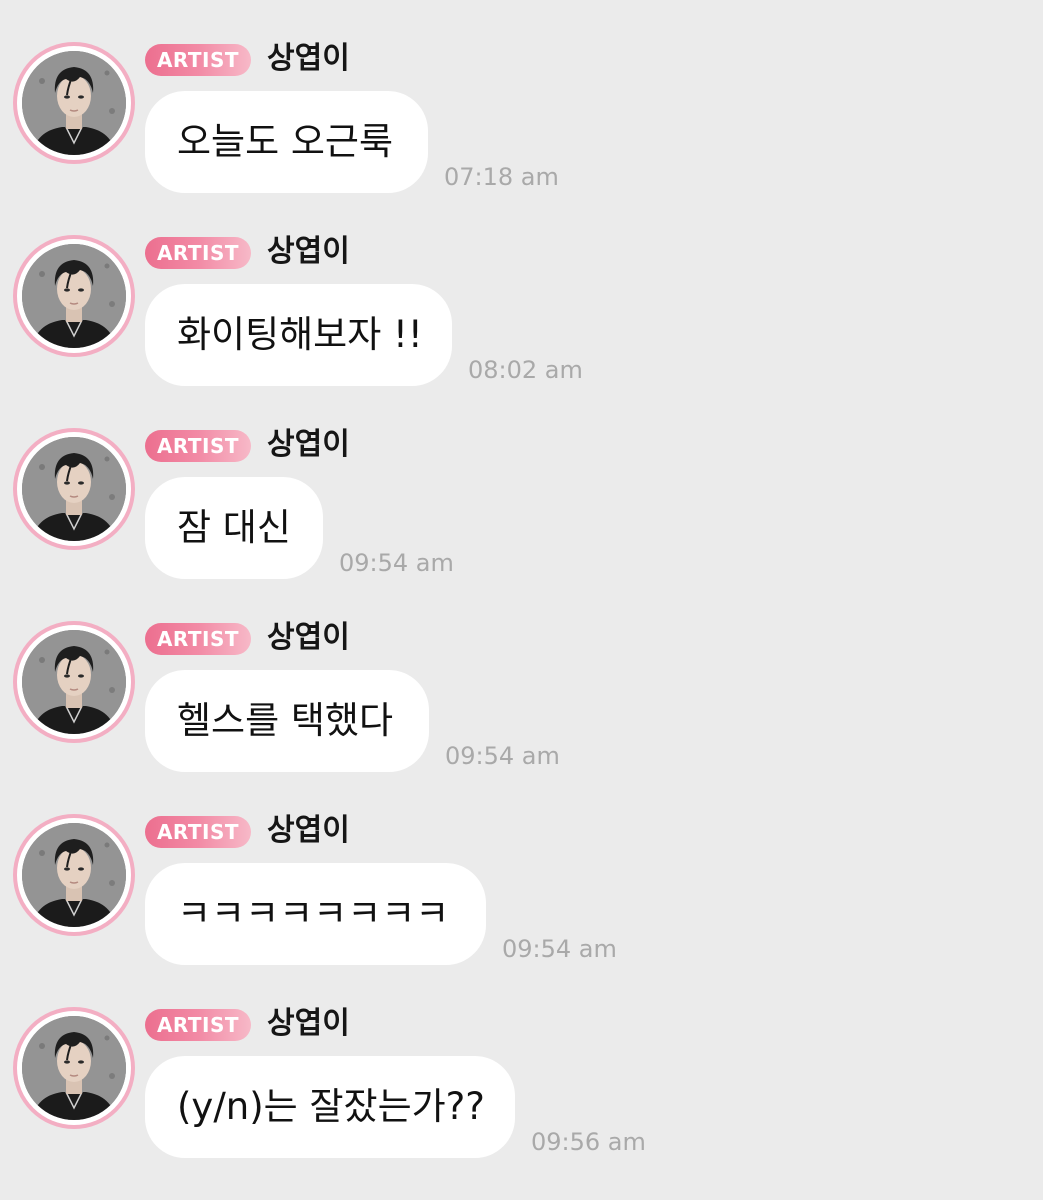 The width and height of the screenshot is (1043, 1200). I want to click on message-bubble: 잠 대신, so click(234, 528).